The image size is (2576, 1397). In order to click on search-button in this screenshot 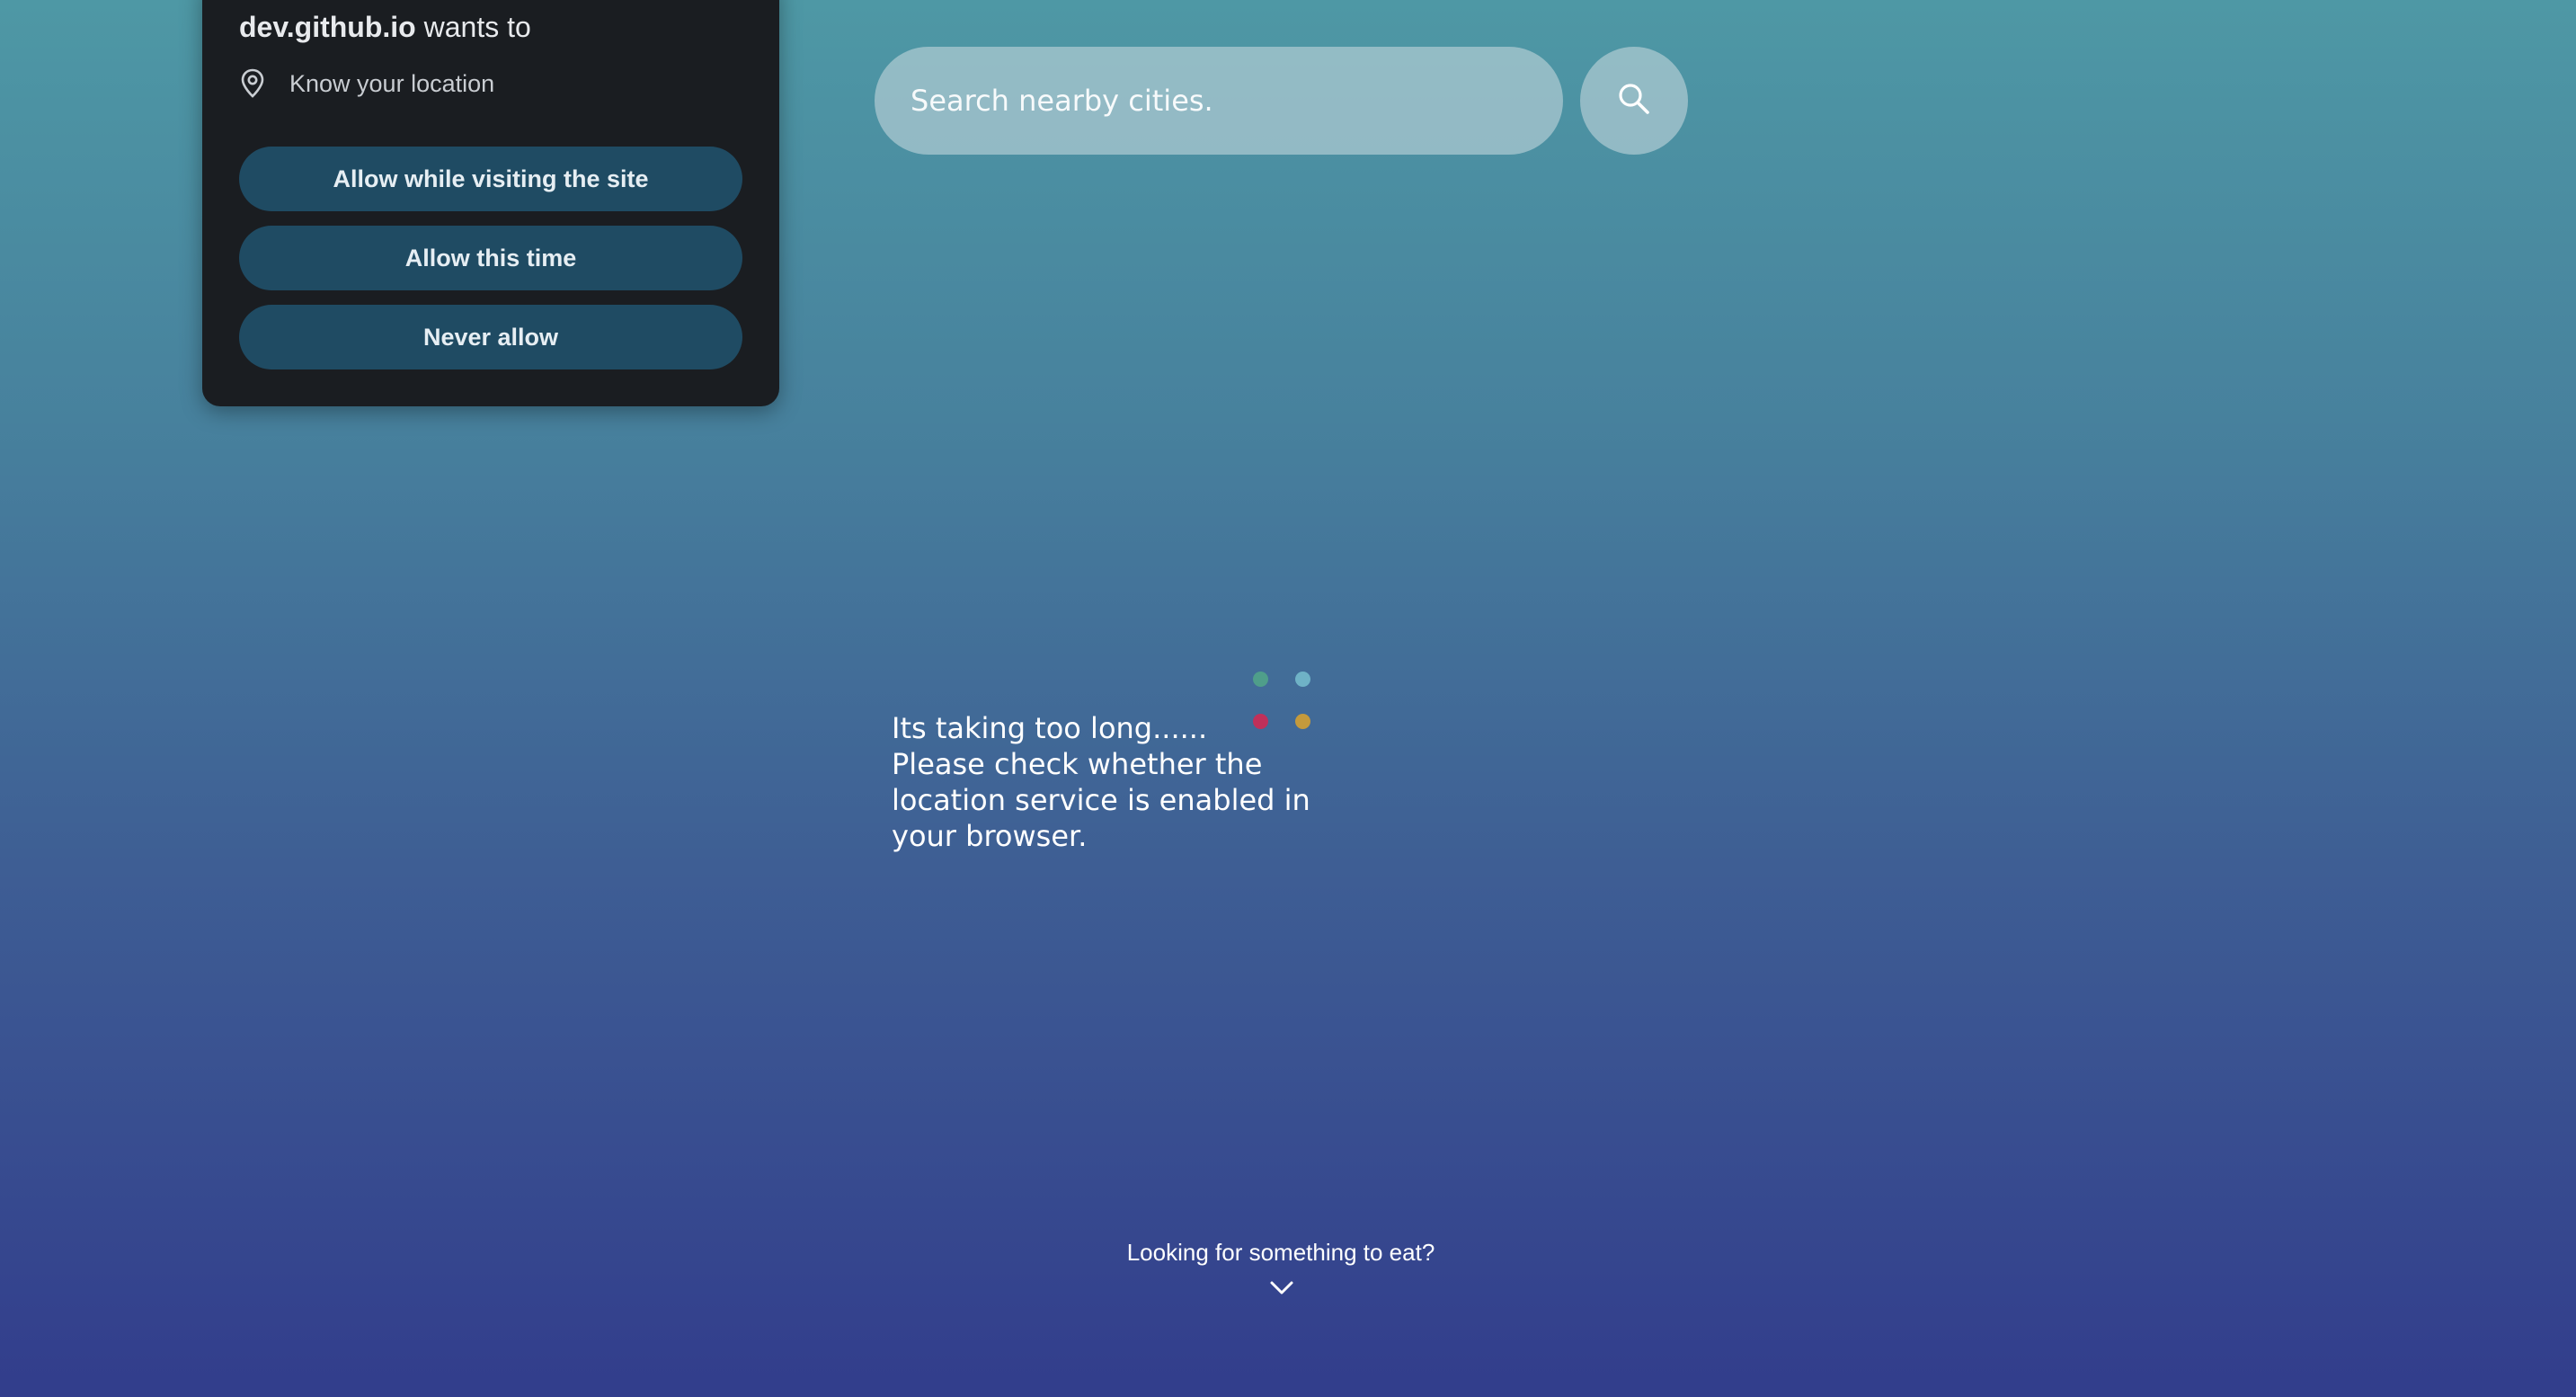, I will do `click(1634, 101)`.